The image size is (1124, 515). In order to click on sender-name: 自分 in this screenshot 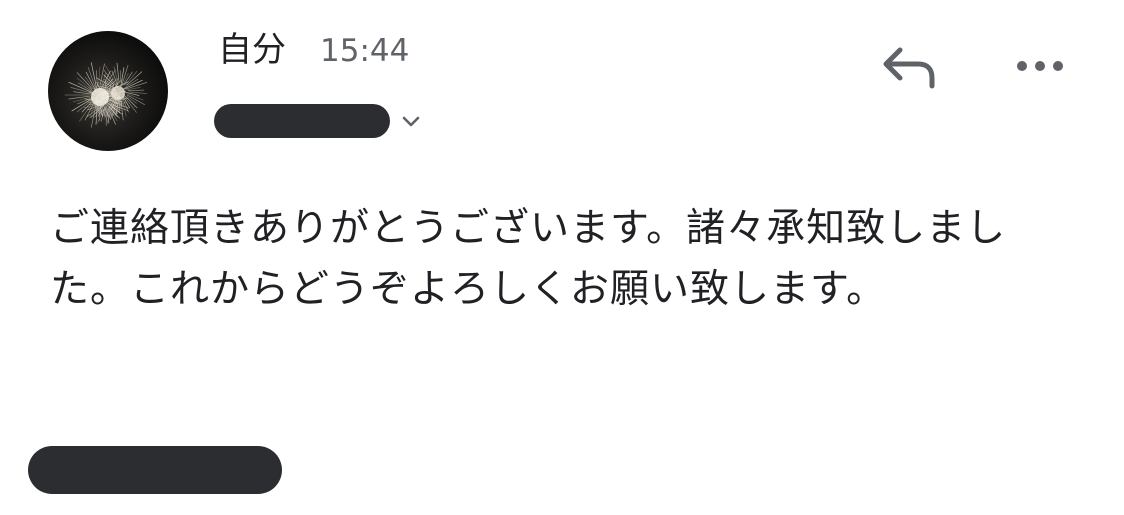, I will do `click(252, 50)`.